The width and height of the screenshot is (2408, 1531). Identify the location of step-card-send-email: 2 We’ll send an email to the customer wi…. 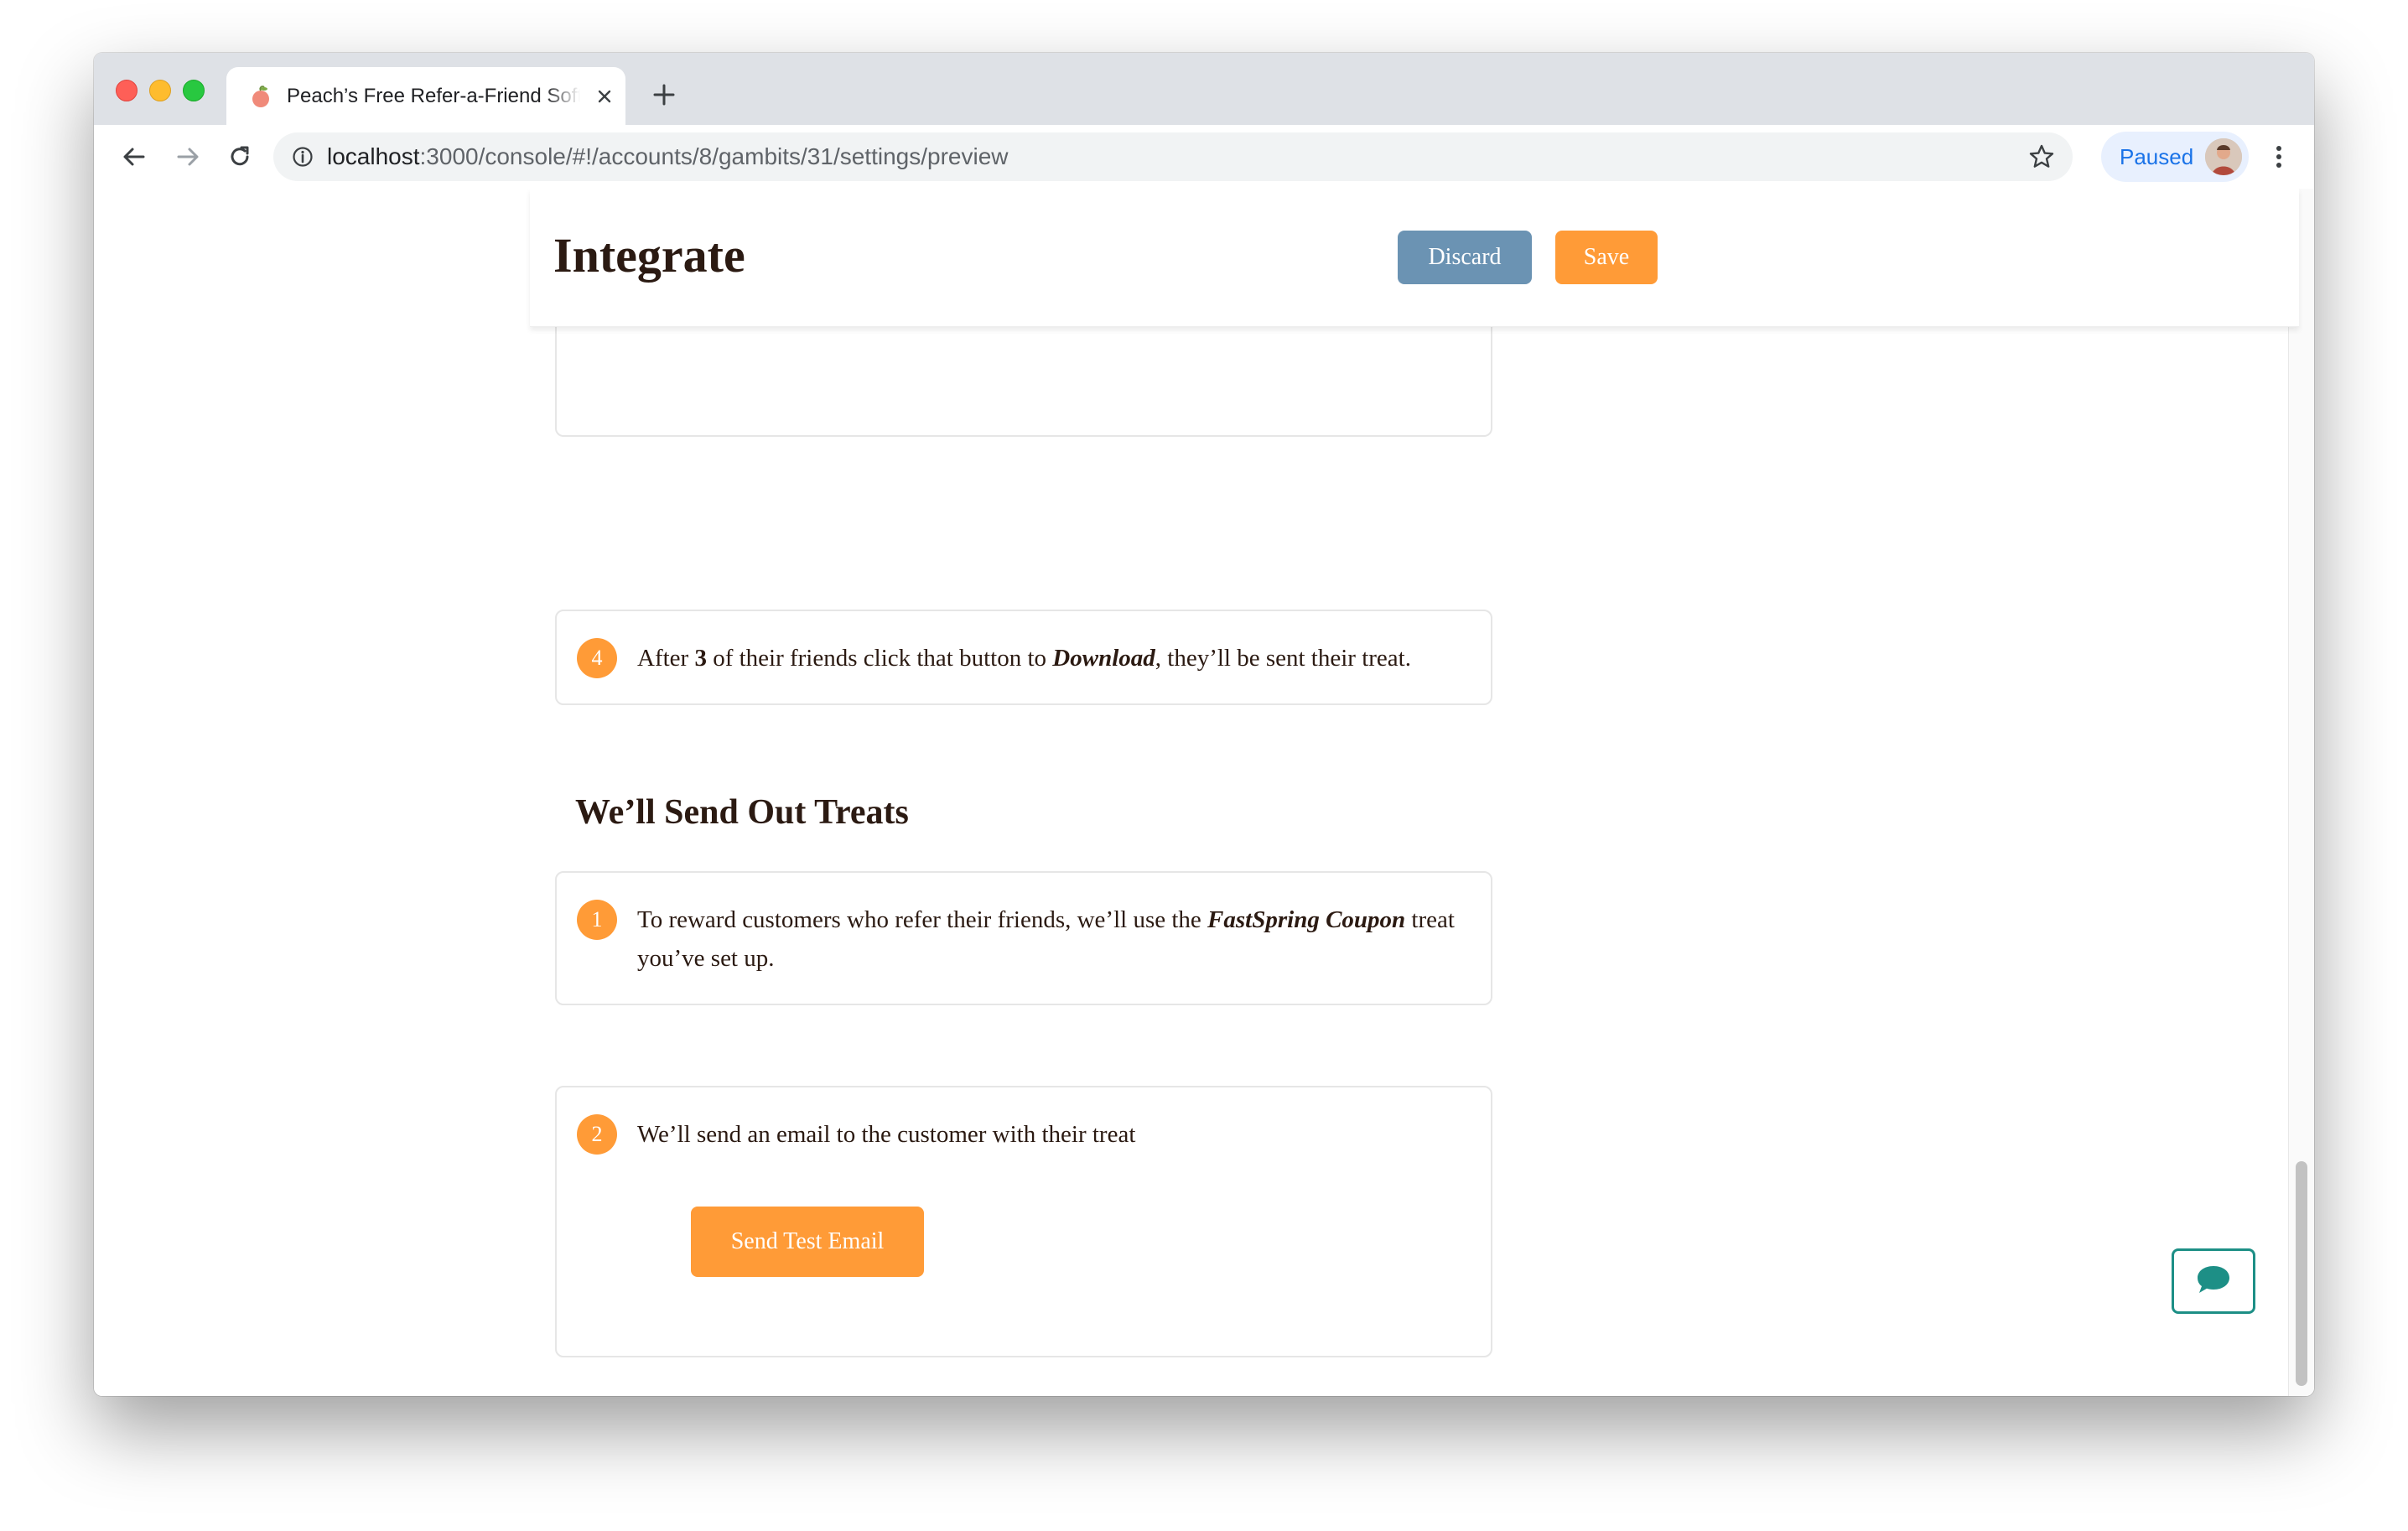
(1023, 1221).